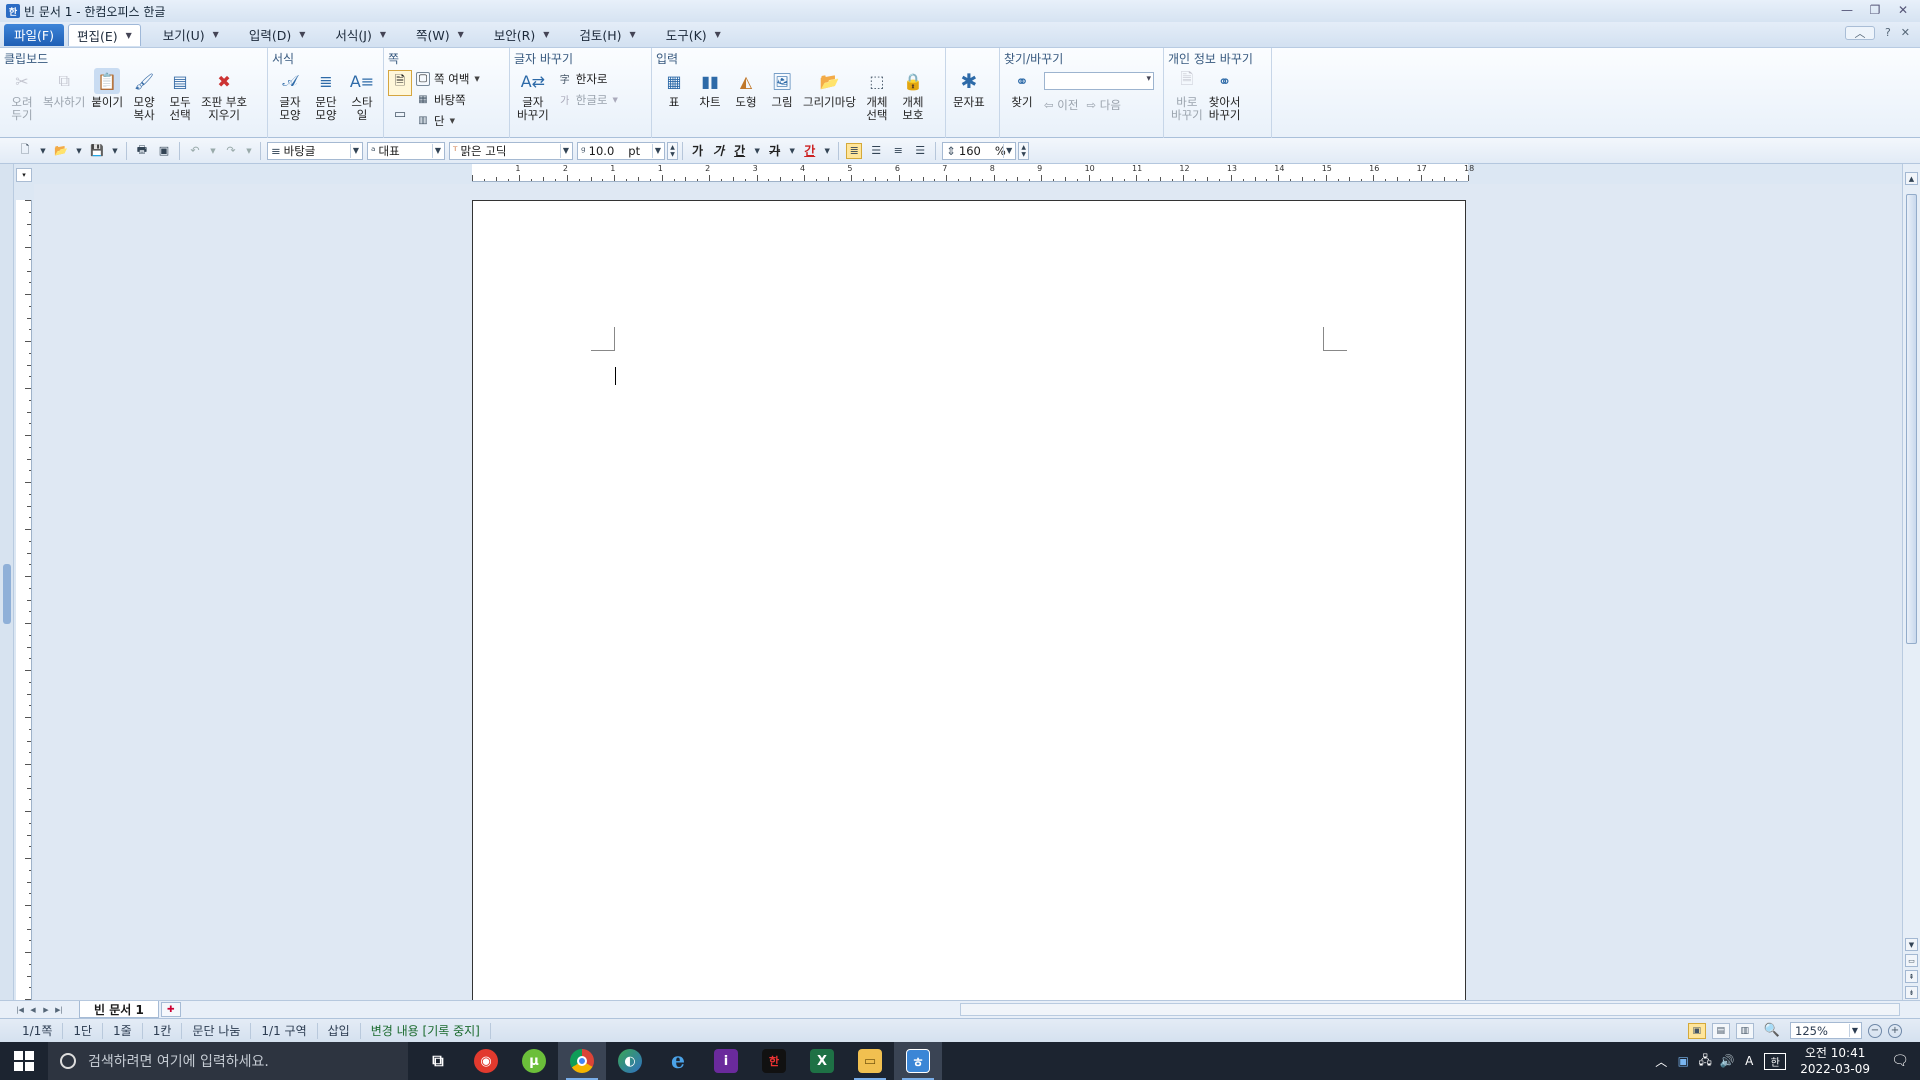  Describe the element at coordinates (180, 95) in the screenshot. I see `select-all-button: ▤ 모두 선택` at that location.